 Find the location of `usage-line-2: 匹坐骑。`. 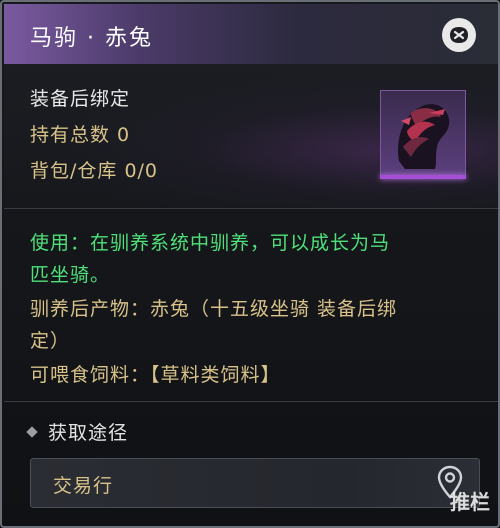

usage-line-2: 匹坐骑。 is located at coordinates (70, 275).